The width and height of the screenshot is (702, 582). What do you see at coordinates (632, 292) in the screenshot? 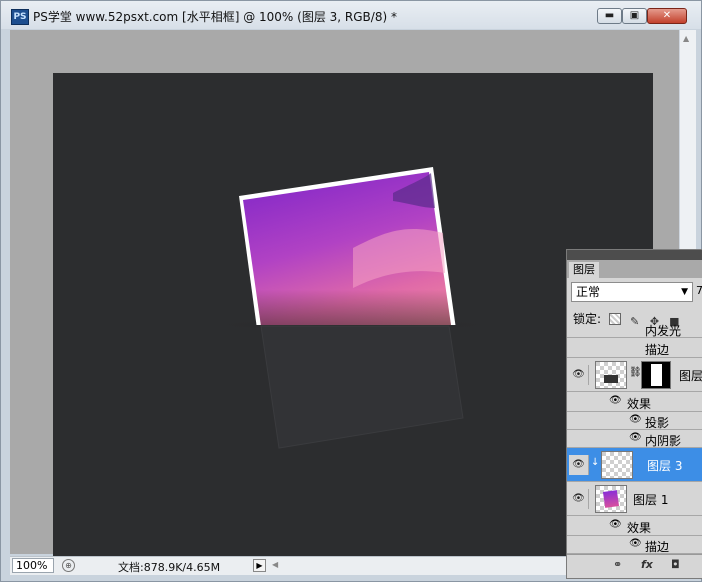
I see `blend-mode-select: 正常 ▼` at bounding box center [632, 292].